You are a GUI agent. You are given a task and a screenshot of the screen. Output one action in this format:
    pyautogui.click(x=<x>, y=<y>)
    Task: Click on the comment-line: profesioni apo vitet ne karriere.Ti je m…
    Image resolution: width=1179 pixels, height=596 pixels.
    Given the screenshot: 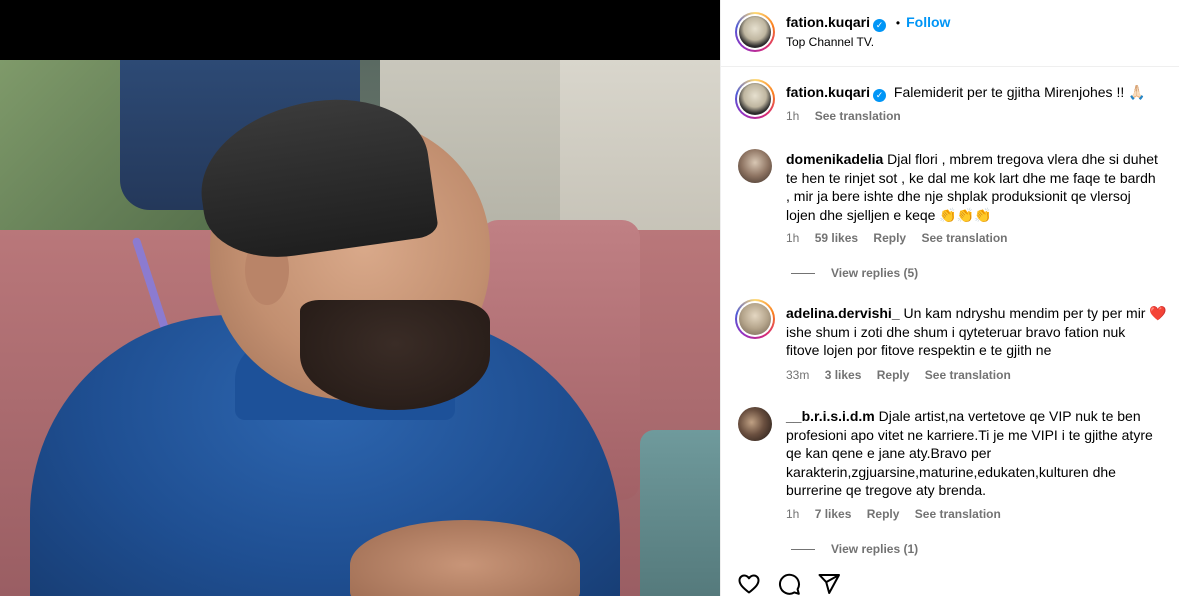 What is the action you would take?
    pyautogui.click(x=969, y=434)
    